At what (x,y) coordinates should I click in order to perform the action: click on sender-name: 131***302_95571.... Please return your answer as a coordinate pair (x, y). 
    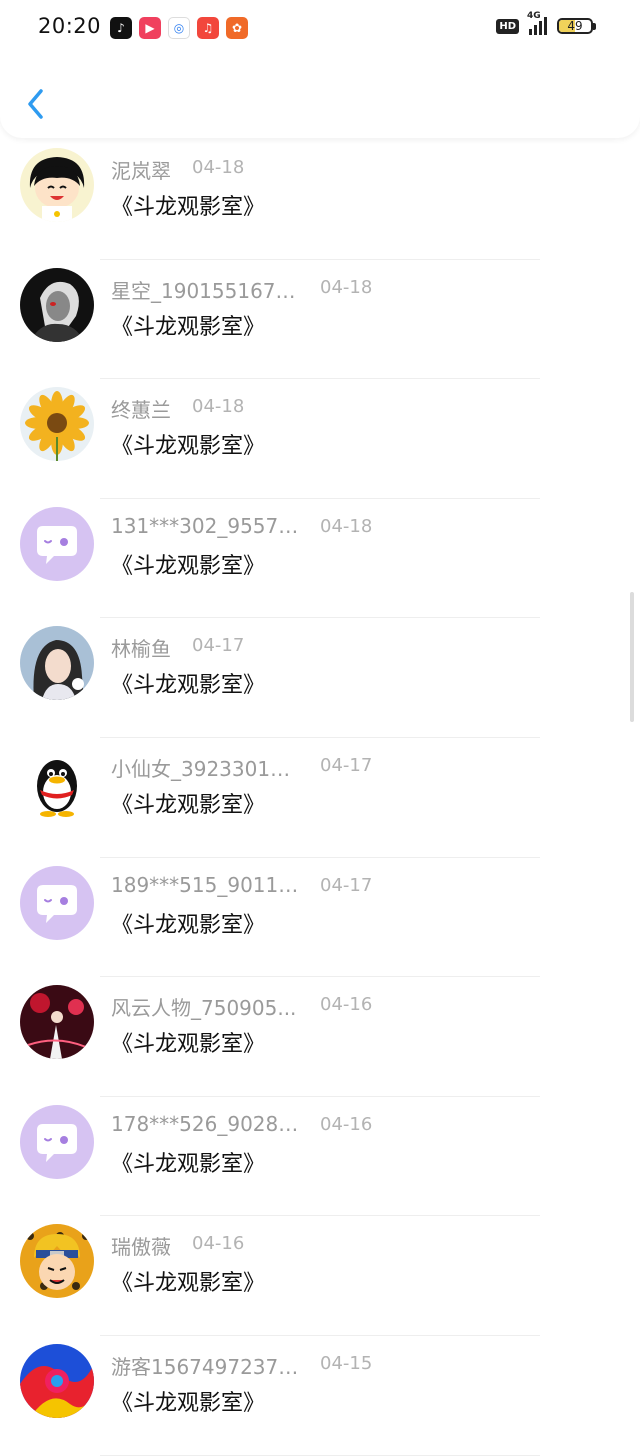
    Looking at the image, I should click on (206, 525).